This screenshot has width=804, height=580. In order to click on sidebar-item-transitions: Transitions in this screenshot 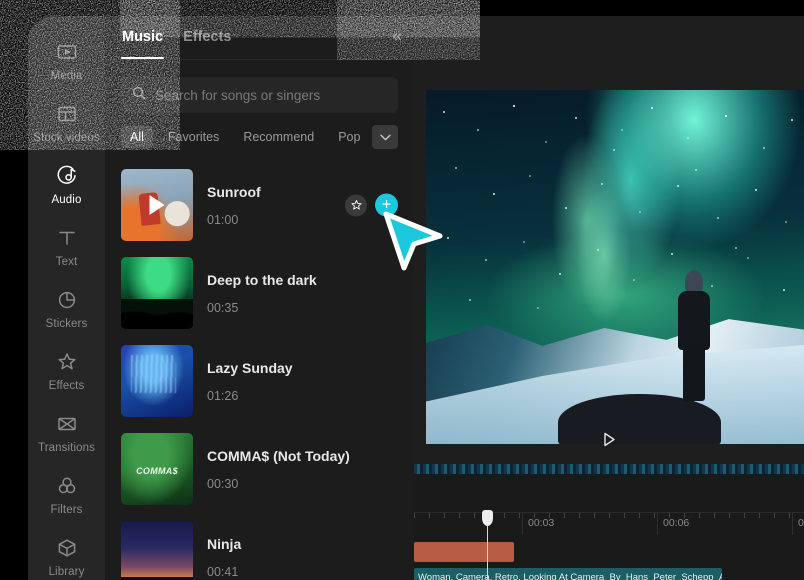, I will do `click(66, 433)`.